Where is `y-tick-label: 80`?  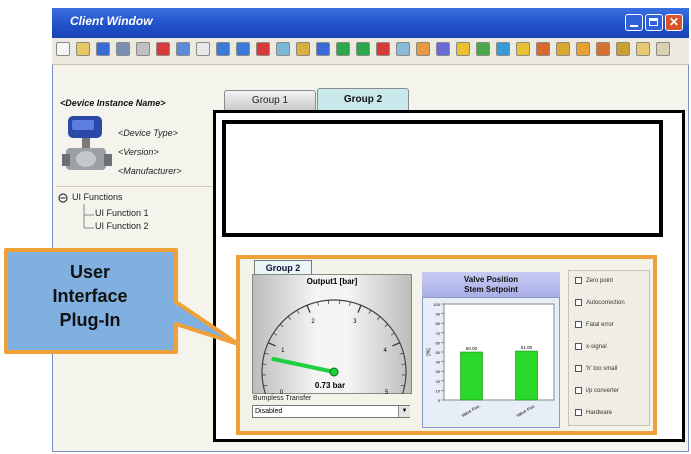
y-tick-label: 80 is located at coordinates (438, 323).